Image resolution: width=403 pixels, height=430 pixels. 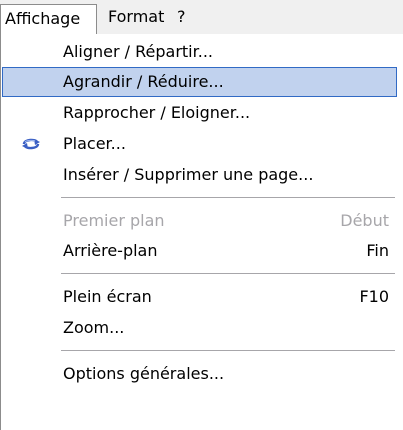 What do you see at coordinates (374, 296) in the screenshot?
I see `menu-item-shortcut: F10` at bounding box center [374, 296].